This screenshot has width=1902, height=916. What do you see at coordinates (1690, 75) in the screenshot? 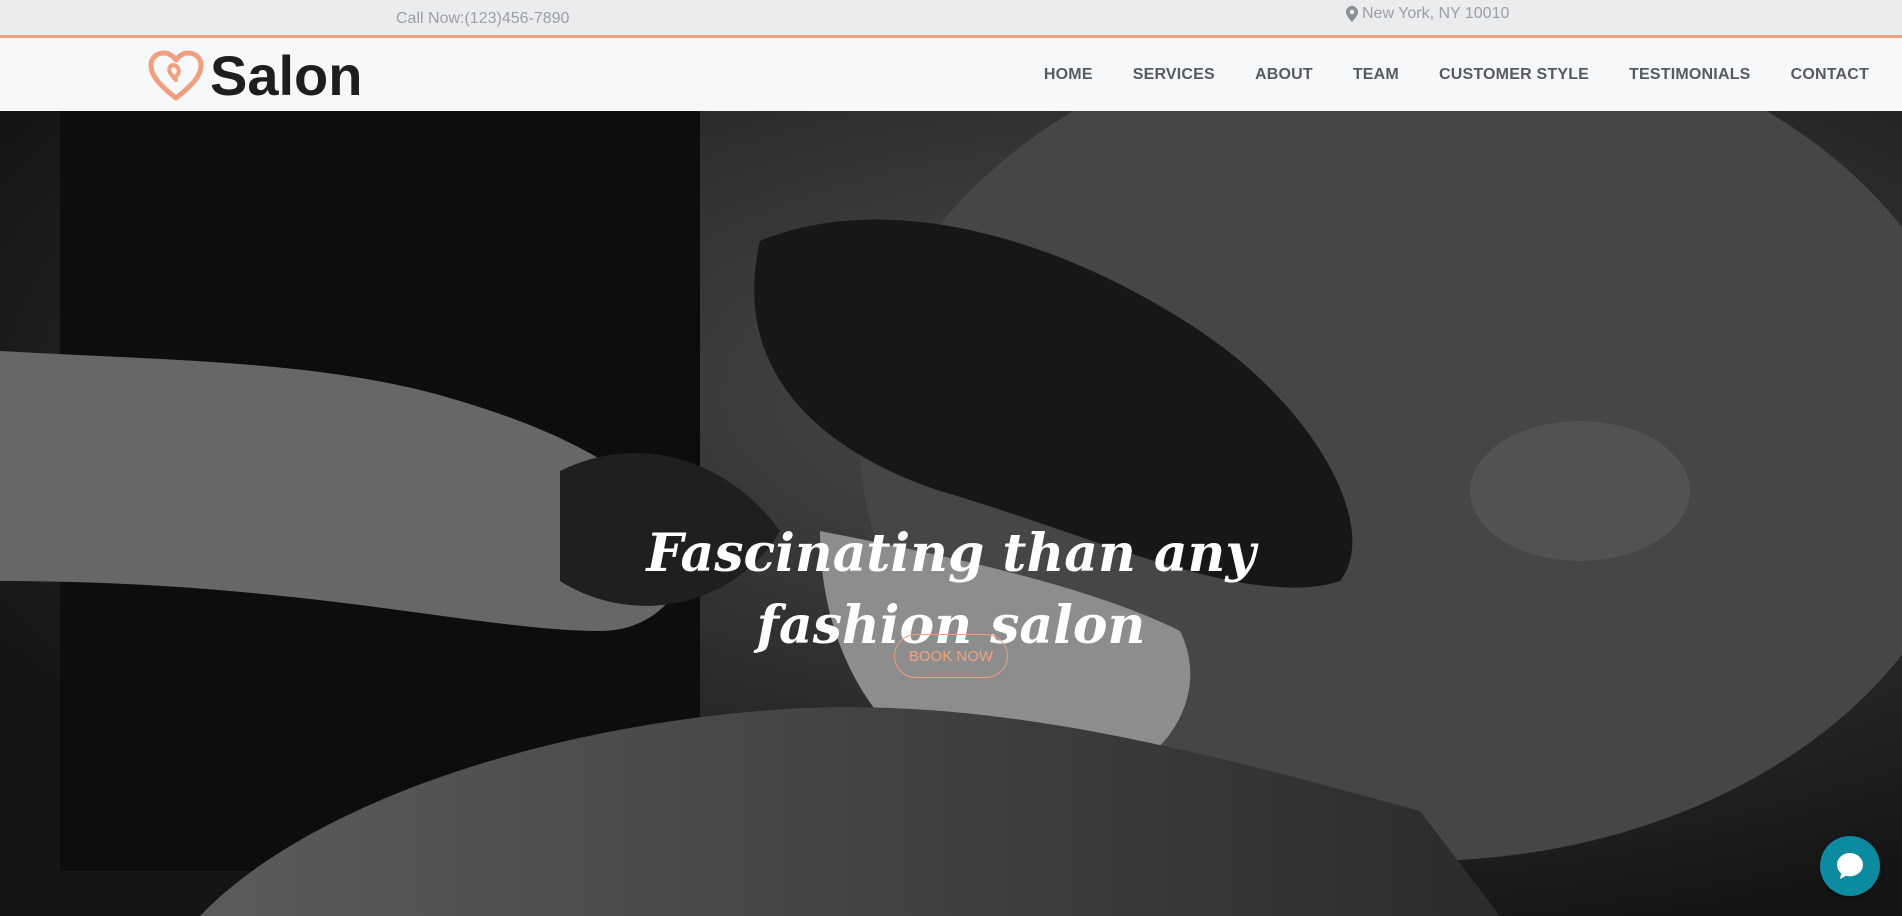
I see `nav-testimonials: TESTIMONIALS` at bounding box center [1690, 75].